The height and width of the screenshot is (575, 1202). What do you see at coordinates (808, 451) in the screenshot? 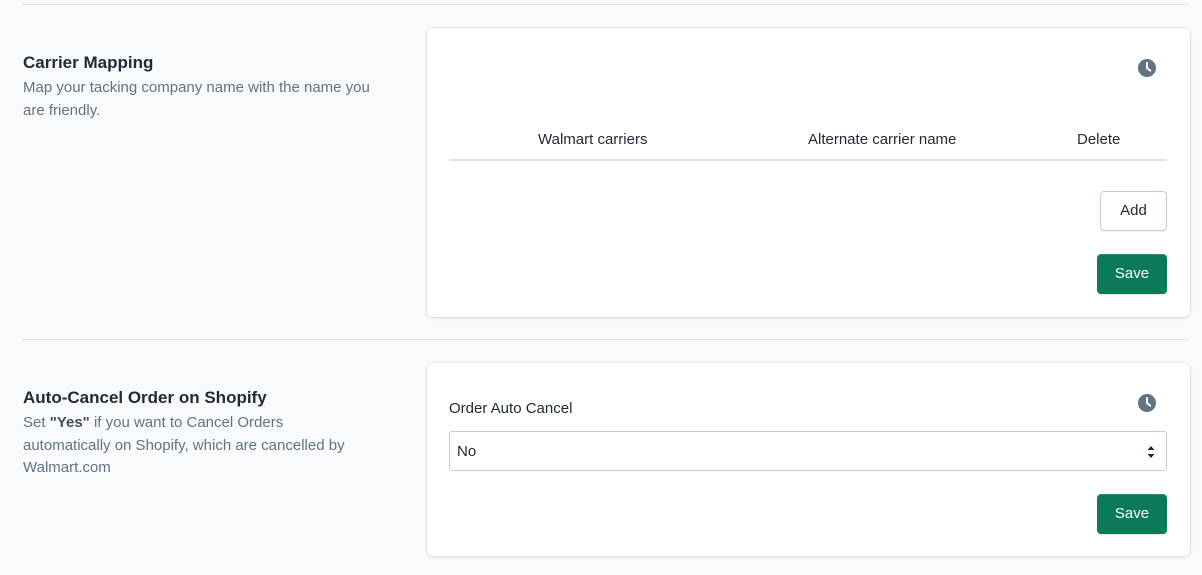
I see `order-auto-cancel-select: No` at bounding box center [808, 451].